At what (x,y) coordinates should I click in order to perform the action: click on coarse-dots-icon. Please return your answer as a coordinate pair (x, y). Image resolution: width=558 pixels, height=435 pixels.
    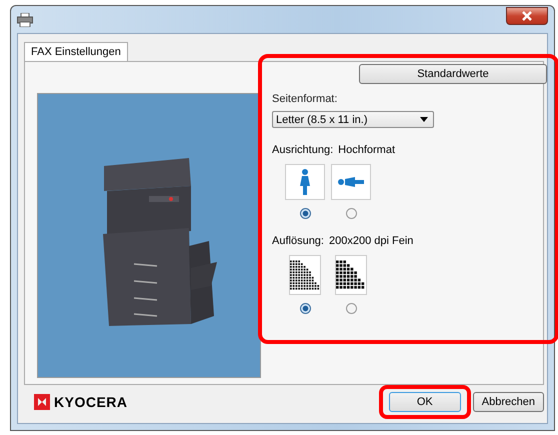
    Looking at the image, I should click on (351, 275).